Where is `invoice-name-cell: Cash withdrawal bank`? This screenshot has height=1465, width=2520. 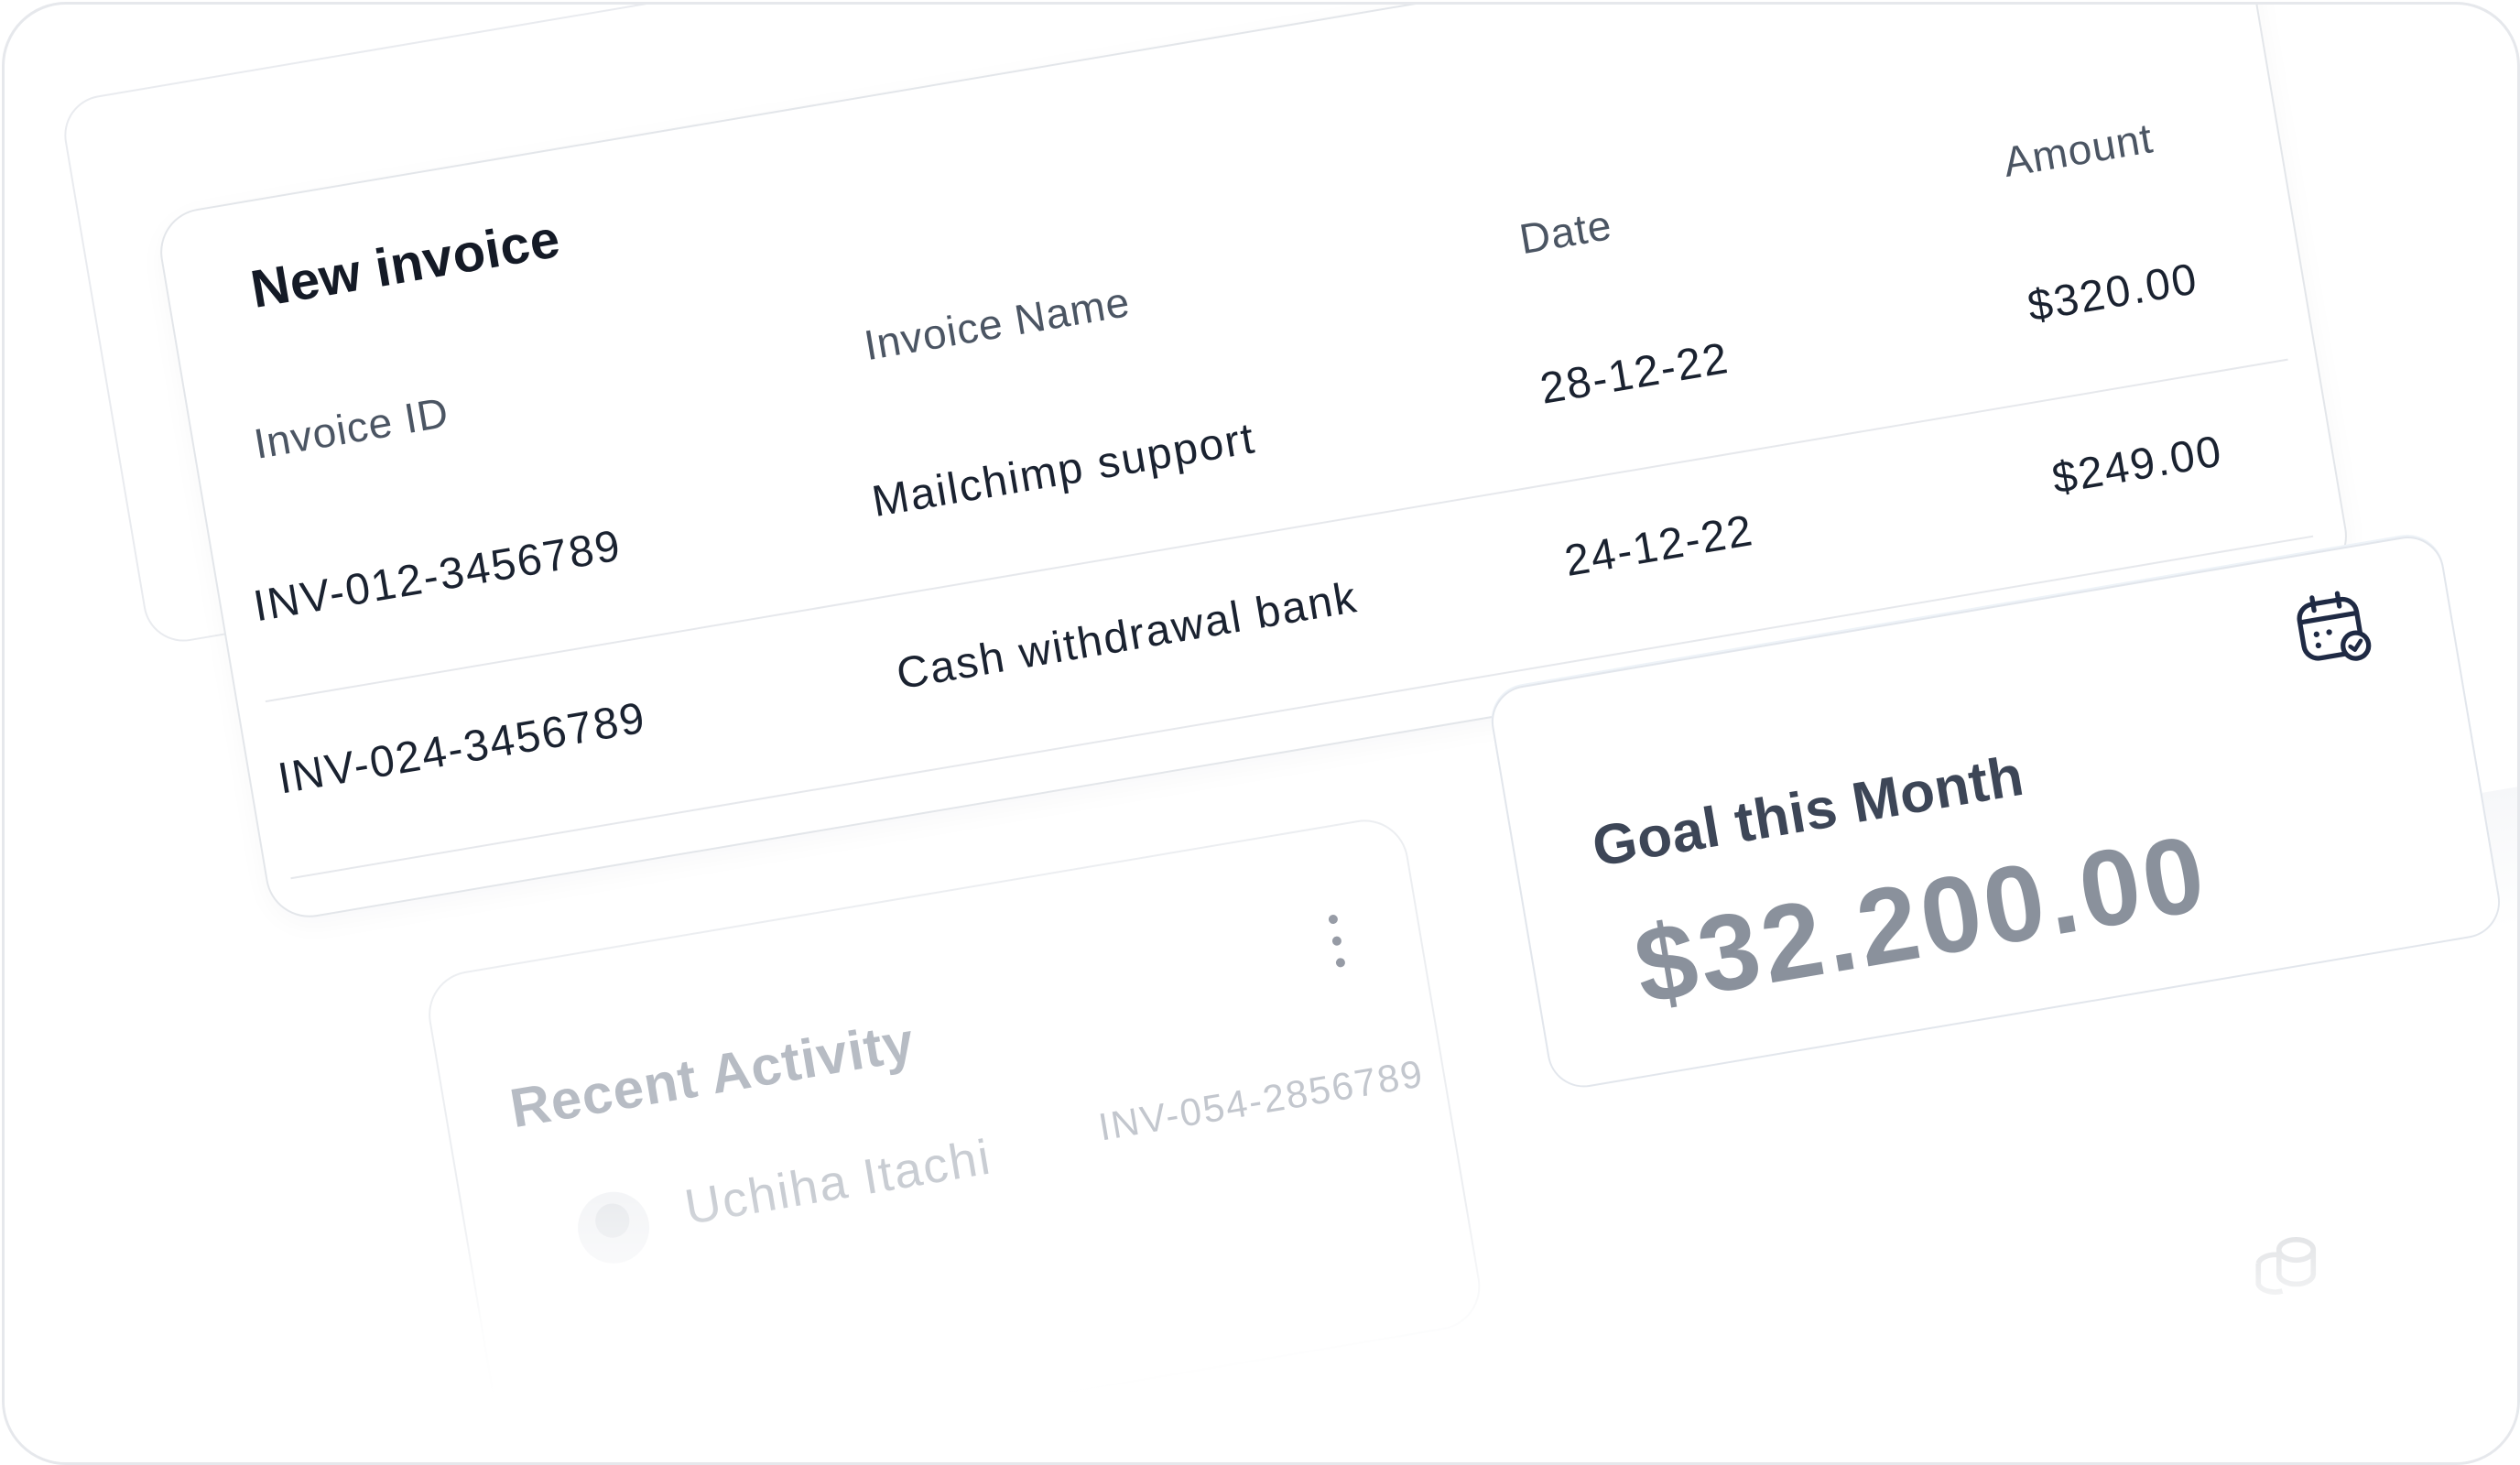
invoice-name-cell: Cash withdrawal bank is located at coordinates (1127, 636).